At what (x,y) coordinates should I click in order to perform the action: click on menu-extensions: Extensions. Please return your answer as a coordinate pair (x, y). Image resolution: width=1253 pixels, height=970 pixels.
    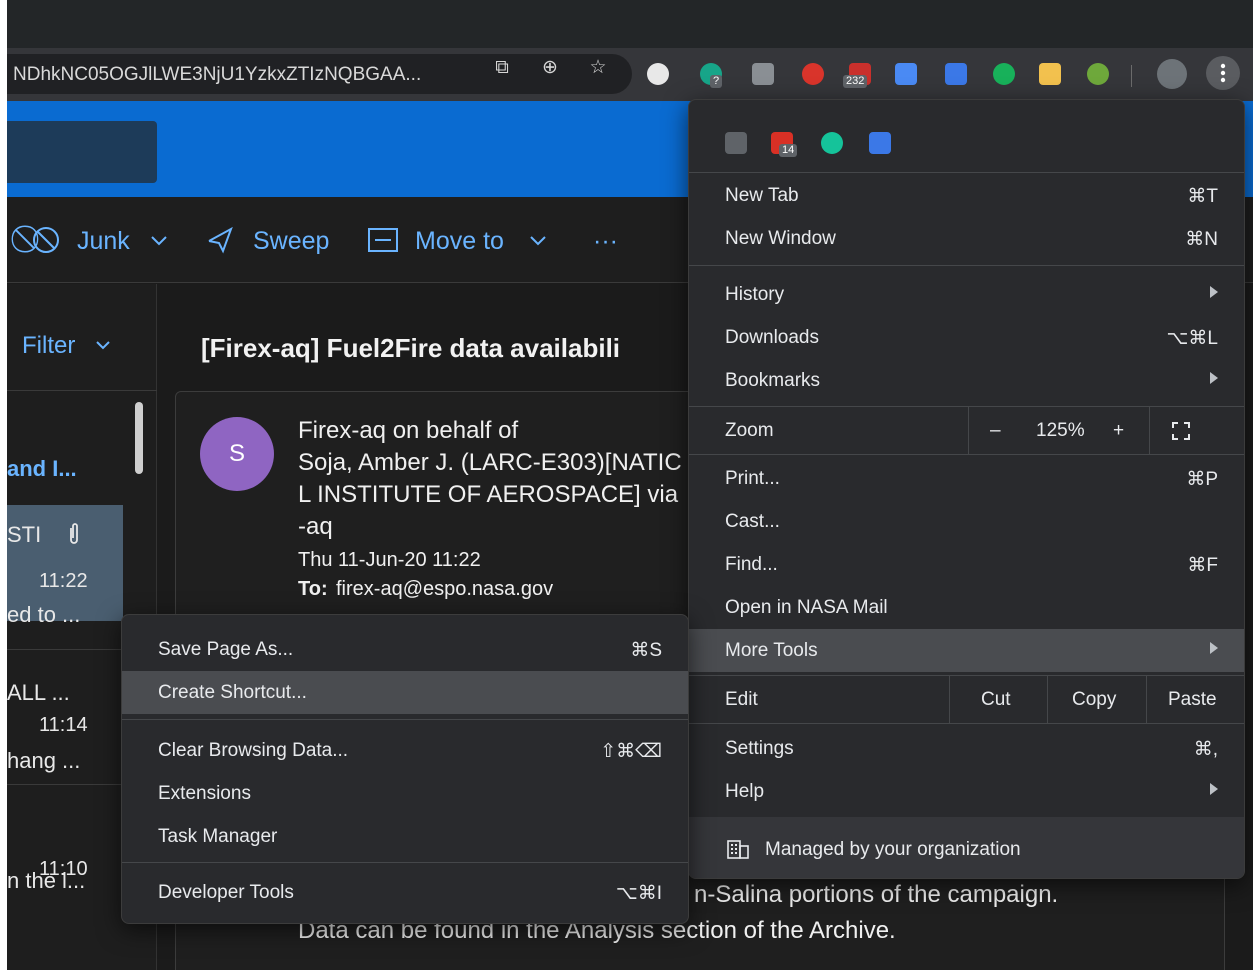
    Looking at the image, I should click on (405, 793).